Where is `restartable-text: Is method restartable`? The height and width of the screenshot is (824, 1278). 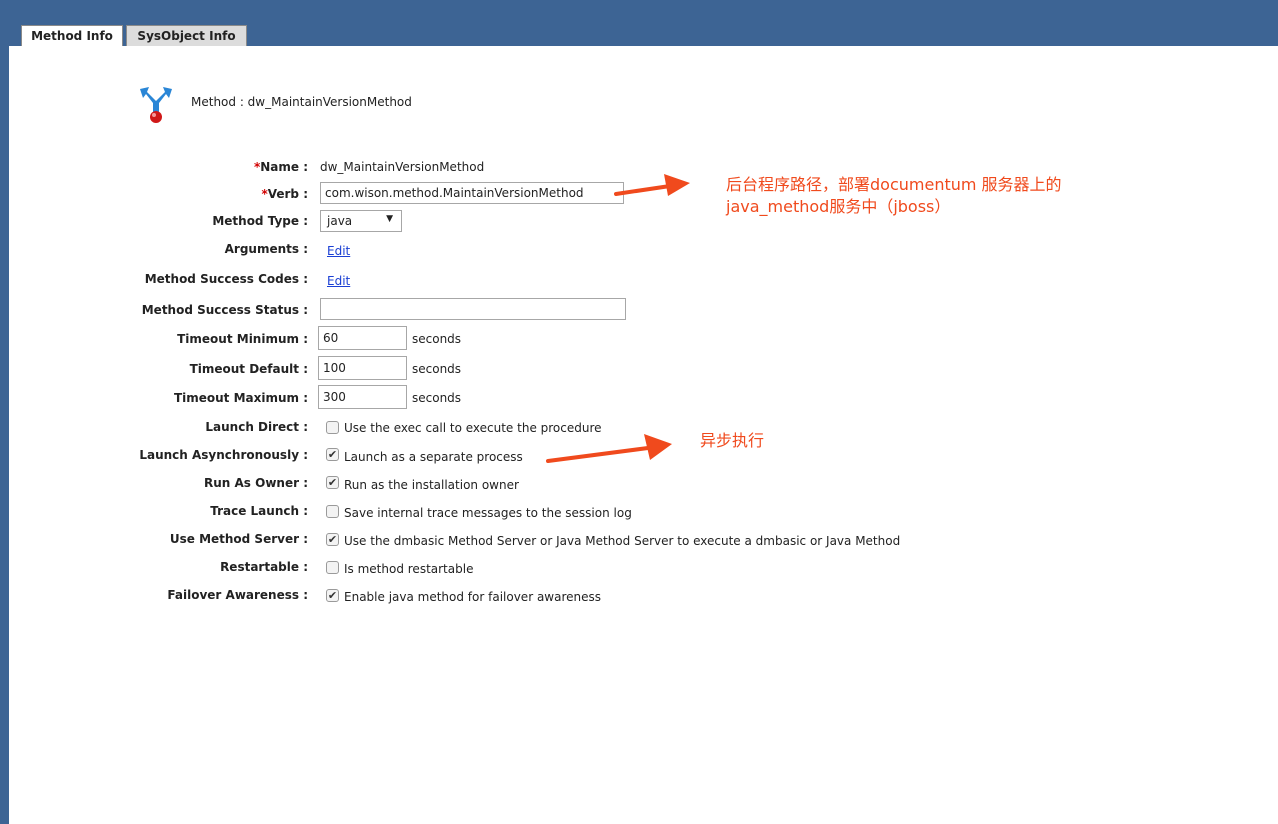
restartable-text: Is method restartable is located at coordinates (409, 569).